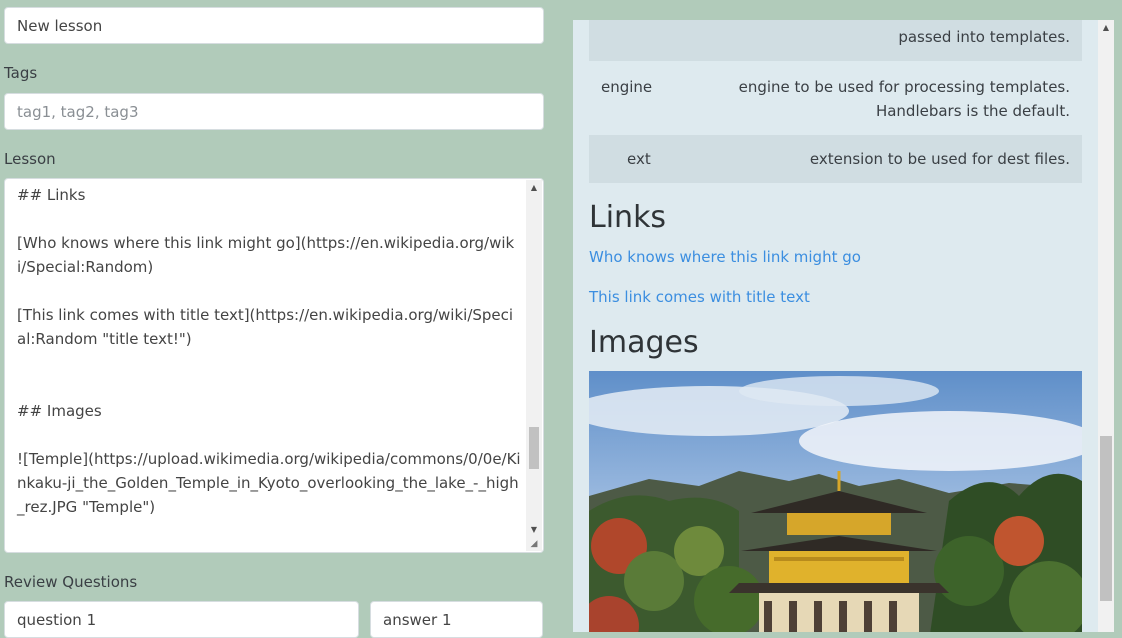  Describe the element at coordinates (71, 582) in the screenshot. I see `review-questions-label: Review Questions` at that location.